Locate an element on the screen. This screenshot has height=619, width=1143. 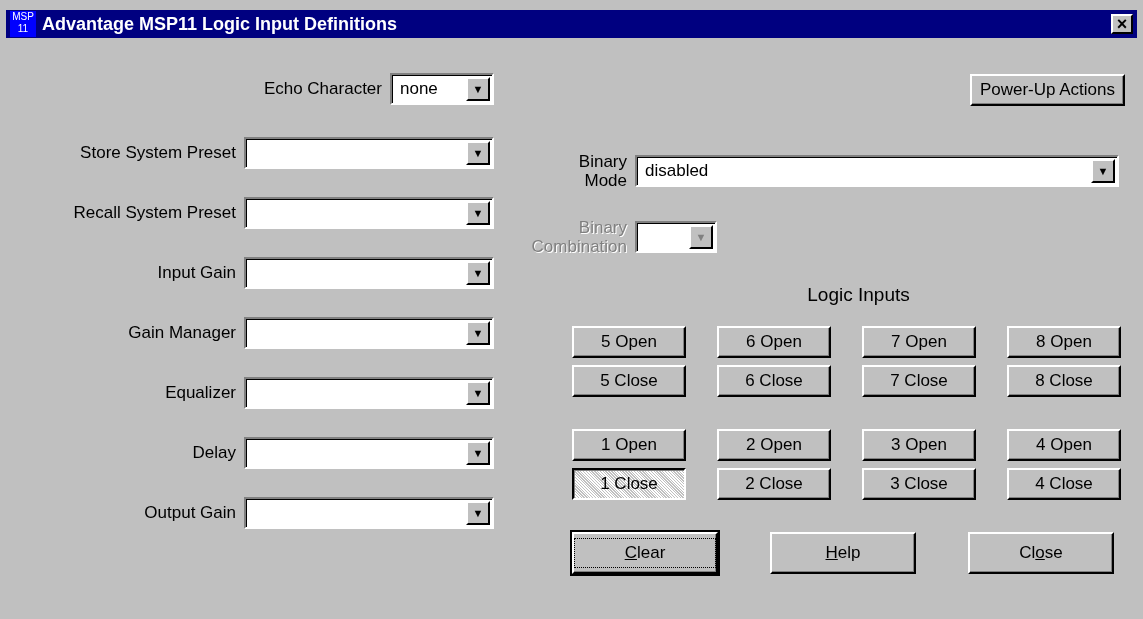
logic-input-button: 8 Open is located at coordinates (1064, 342).